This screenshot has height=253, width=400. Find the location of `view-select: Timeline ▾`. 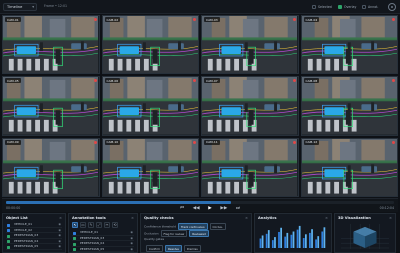

view-select: Timeline ▾ is located at coordinates (20, 7).